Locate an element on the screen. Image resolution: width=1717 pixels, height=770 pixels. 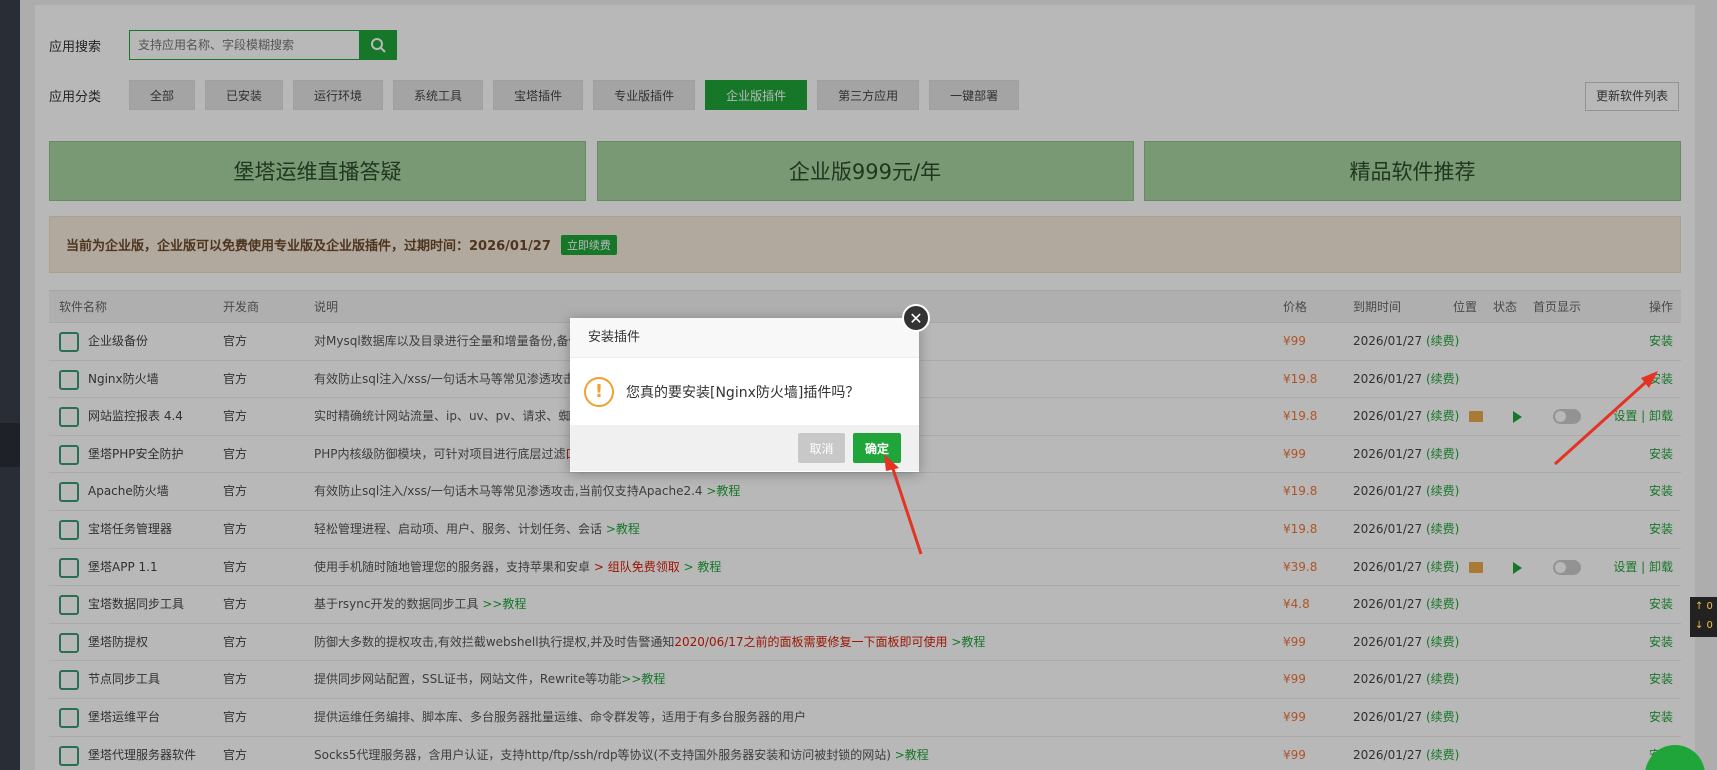
dialog-body: ! 您真的要安装[Nginx防火墙]插件吗？ is located at coordinates (744, 391).